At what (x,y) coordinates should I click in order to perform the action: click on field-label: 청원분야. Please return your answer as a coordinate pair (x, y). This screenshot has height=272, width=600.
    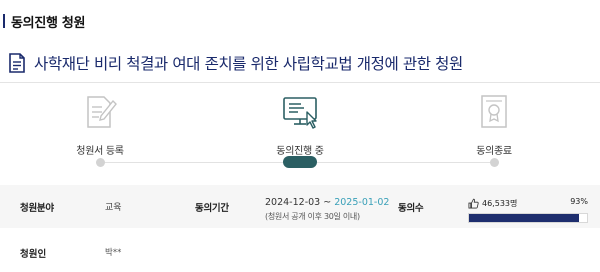
    Looking at the image, I should click on (37, 208).